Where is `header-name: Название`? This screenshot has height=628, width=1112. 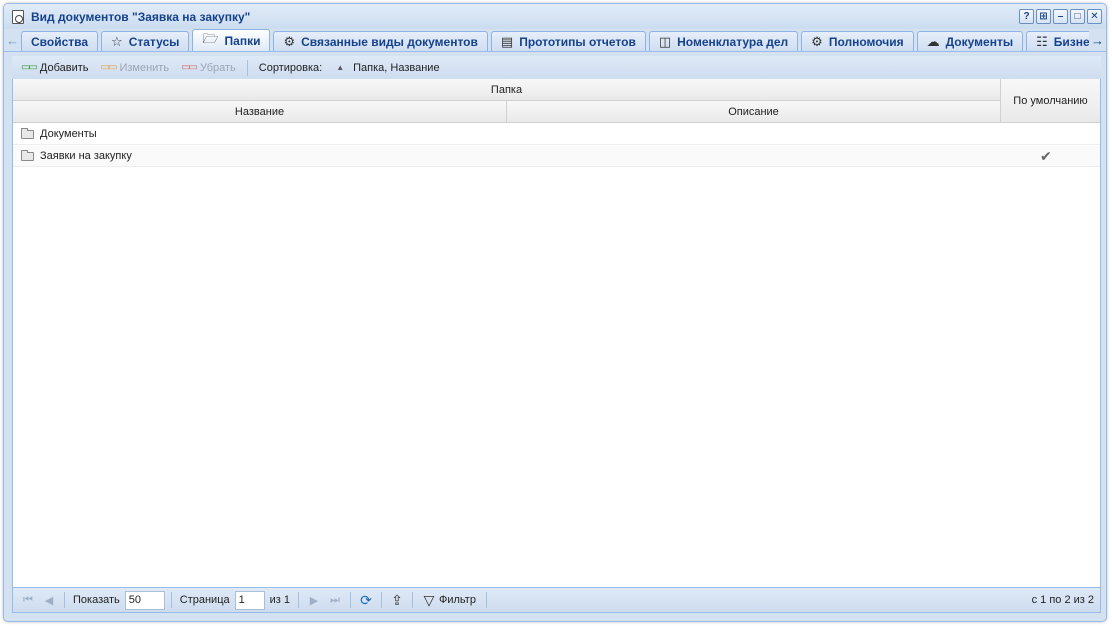
header-name: Название is located at coordinates (260, 112).